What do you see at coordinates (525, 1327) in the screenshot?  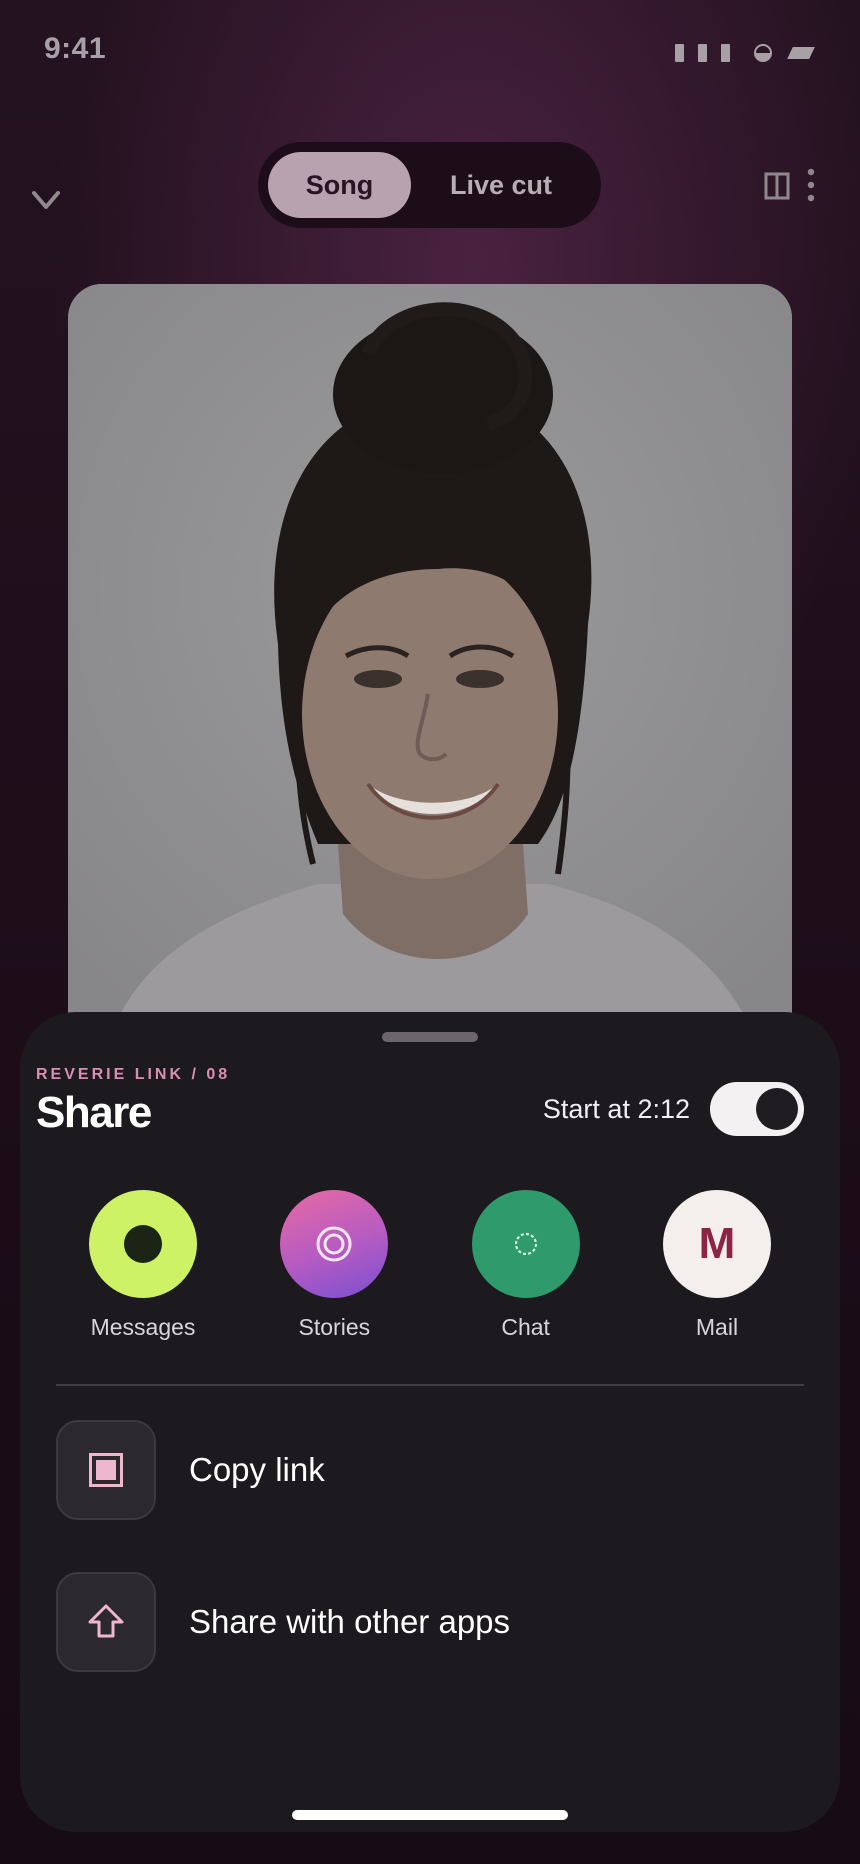 I see `target-label: Chat` at bounding box center [525, 1327].